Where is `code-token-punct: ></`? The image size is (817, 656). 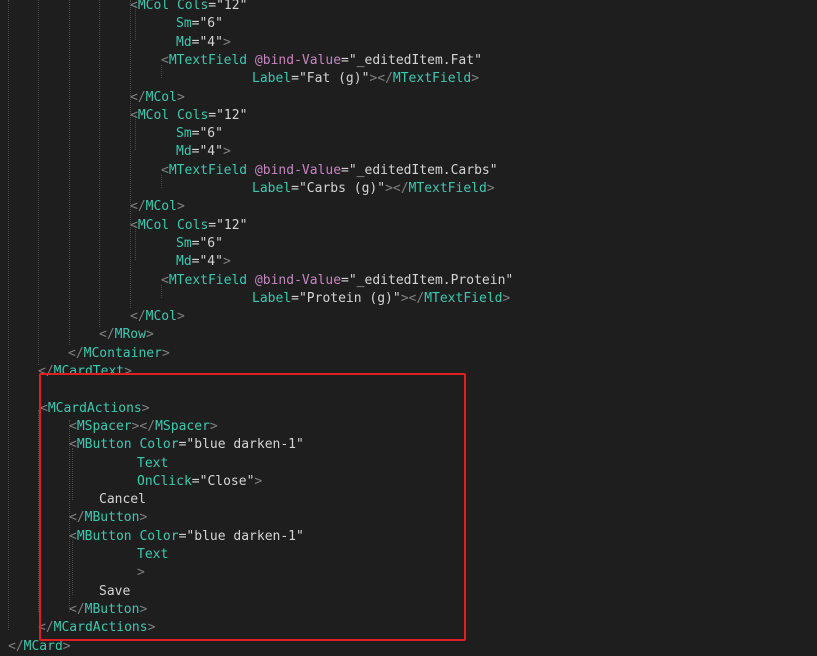 code-token-punct: ></ is located at coordinates (397, 188).